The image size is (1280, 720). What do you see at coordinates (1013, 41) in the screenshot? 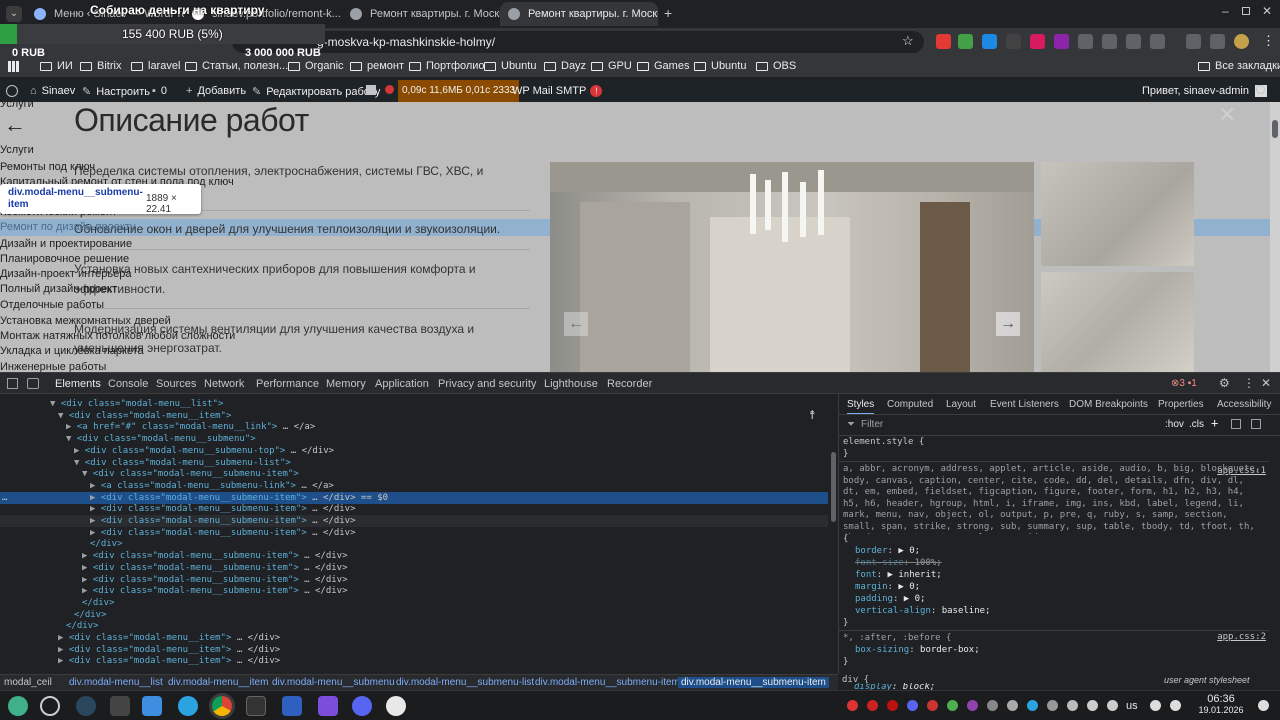
I see `extension-new-icon` at bounding box center [1013, 41].